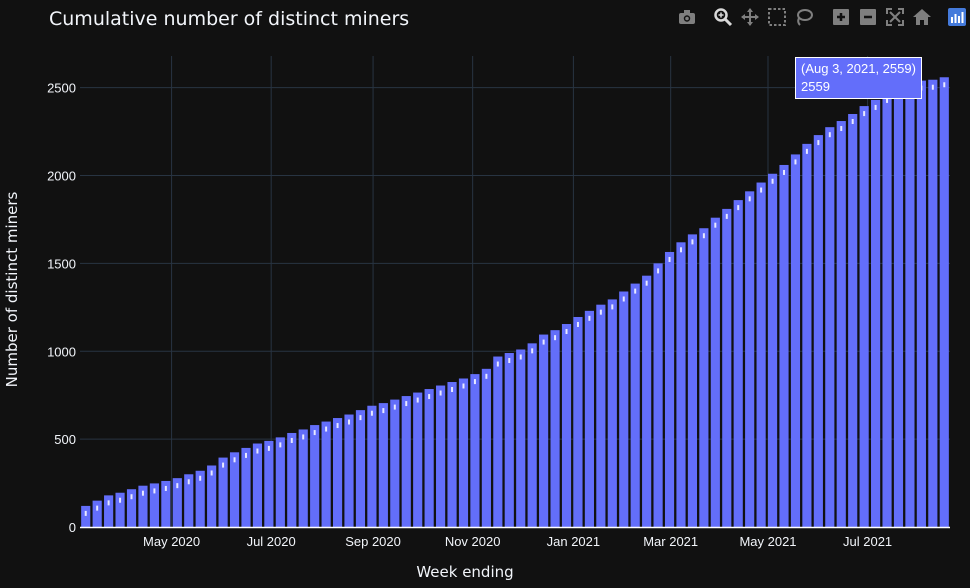 This screenshot has width=970, height=588. Describe the element at coordinates (61, 88) in the screenshot. I see `y-tick-label: 2500` at that location.